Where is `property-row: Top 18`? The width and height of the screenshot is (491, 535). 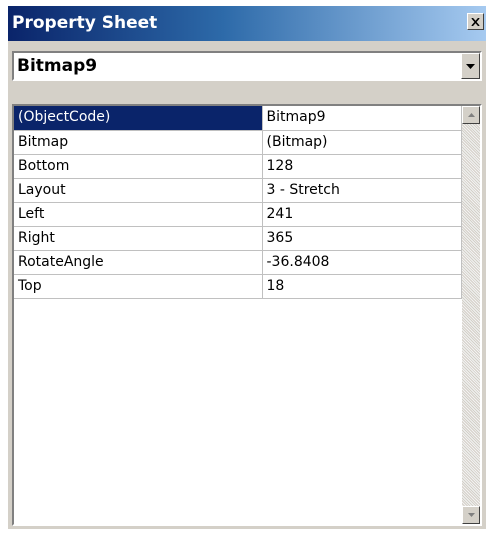
property-row: Top 18 is located at coordinates (238, 286).